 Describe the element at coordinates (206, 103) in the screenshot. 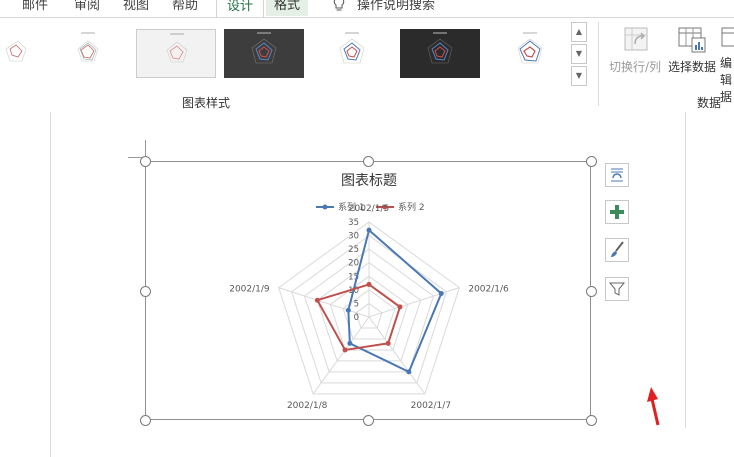

I see `chart-styles-group-label: 图表样式` at that location.